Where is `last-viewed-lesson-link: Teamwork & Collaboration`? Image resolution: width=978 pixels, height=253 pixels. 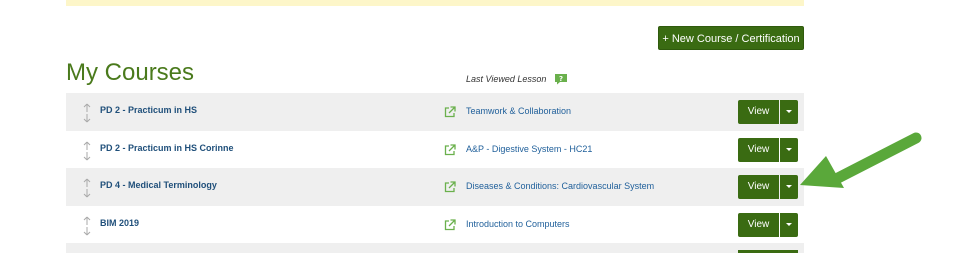 last-viewed-lesson-link: Teamwork & Collaboration is located at coordinates (518, 111).